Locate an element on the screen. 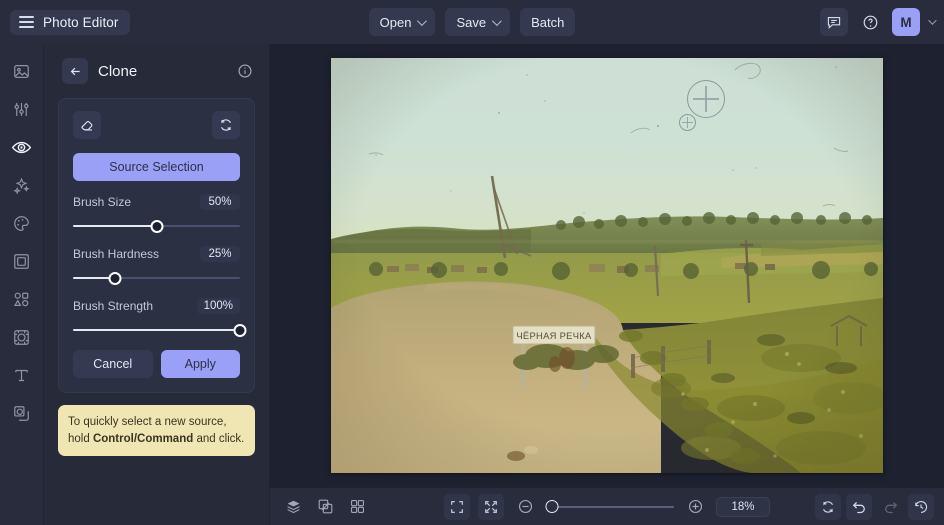 This screenshot has height=525, width=944. batch-label: Batch is located at coordinates (548, 22).